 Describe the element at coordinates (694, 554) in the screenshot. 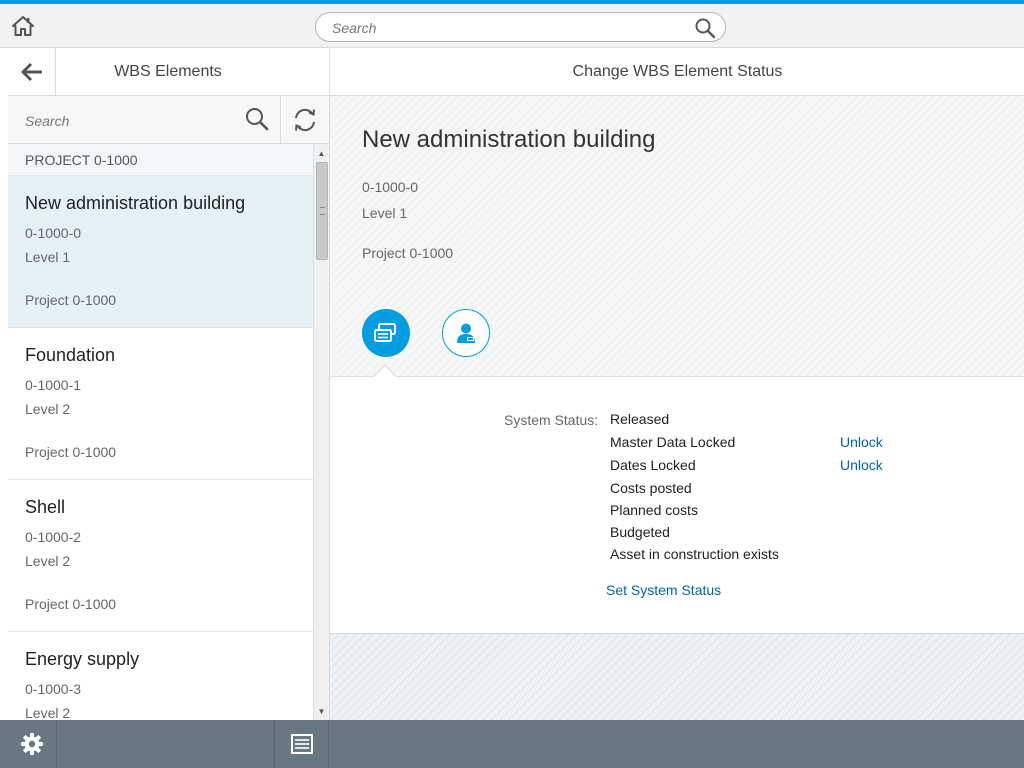

I see `status-value: Asset in construction exists` at that location.